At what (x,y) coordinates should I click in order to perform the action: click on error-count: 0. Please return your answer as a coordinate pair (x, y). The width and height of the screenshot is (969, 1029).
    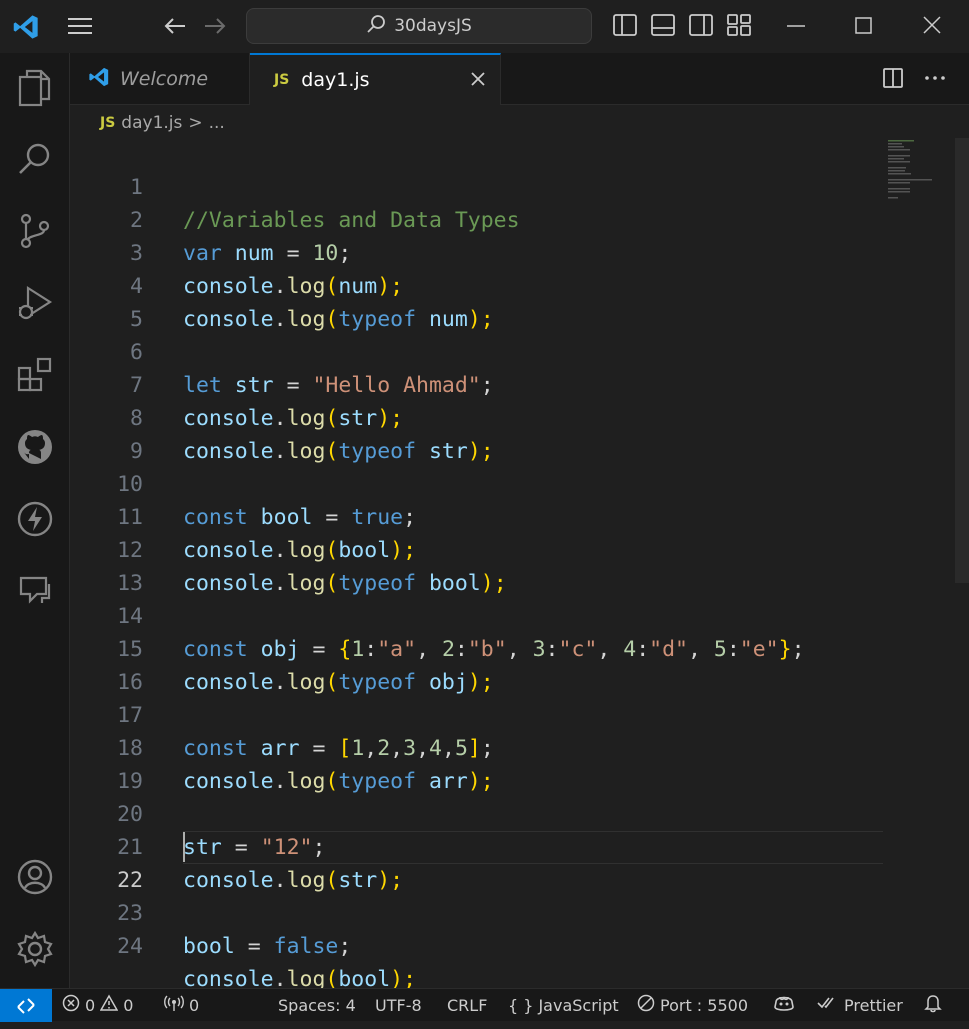
    Looking at the image, I should click on (90, 1005).